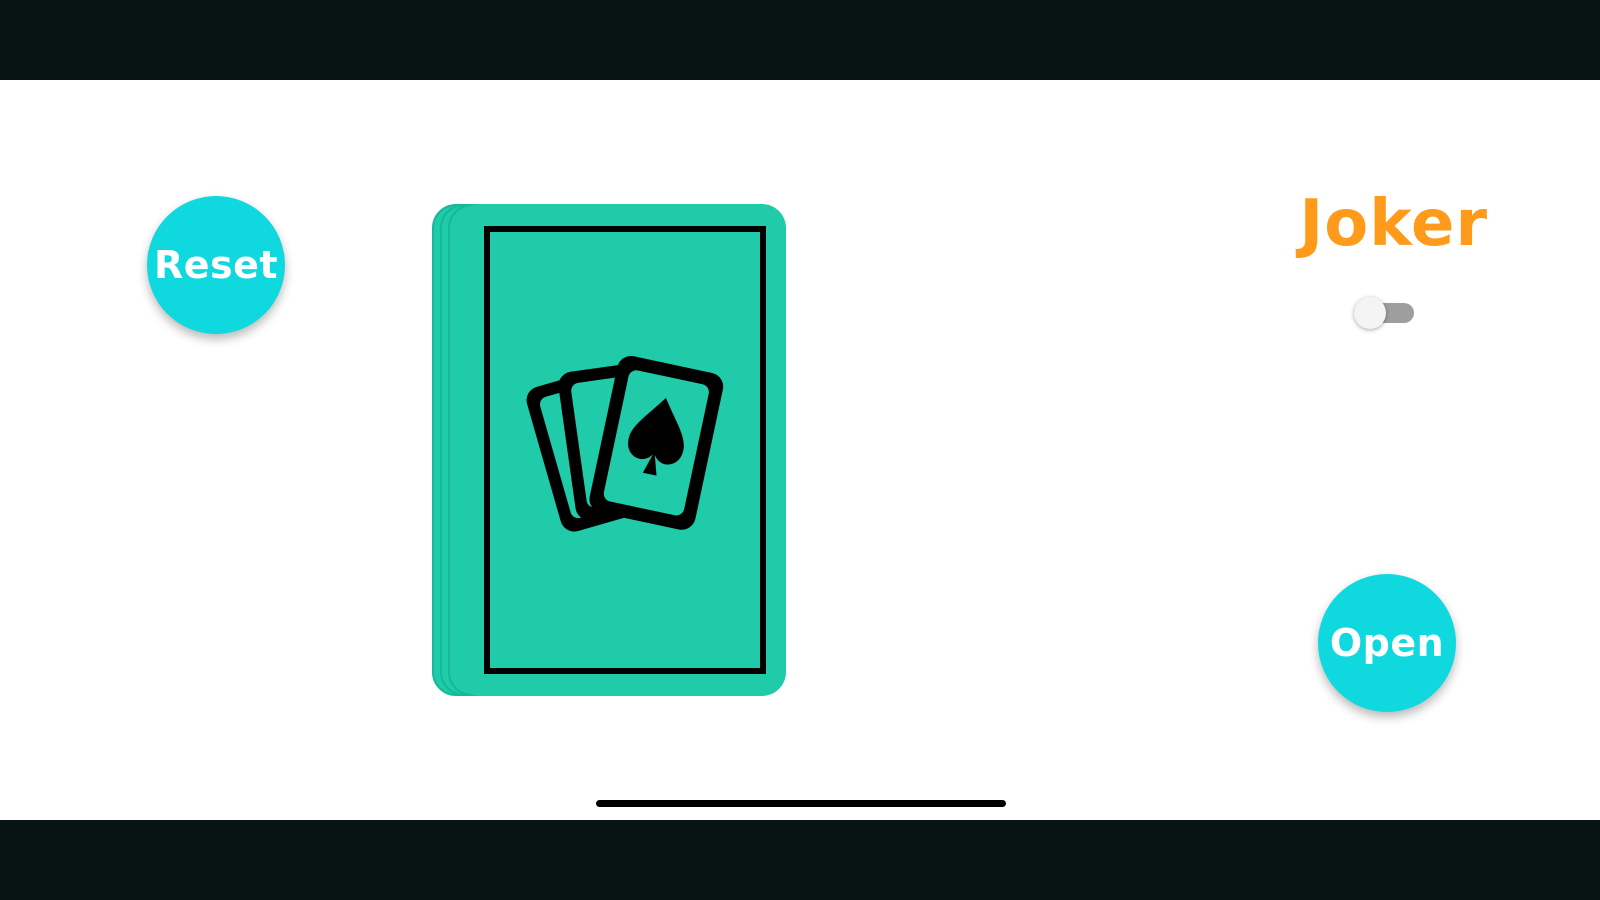  Describe the element at coordinates (1370, 313) in the screenshot. I see `toggle-thumb` at that location.